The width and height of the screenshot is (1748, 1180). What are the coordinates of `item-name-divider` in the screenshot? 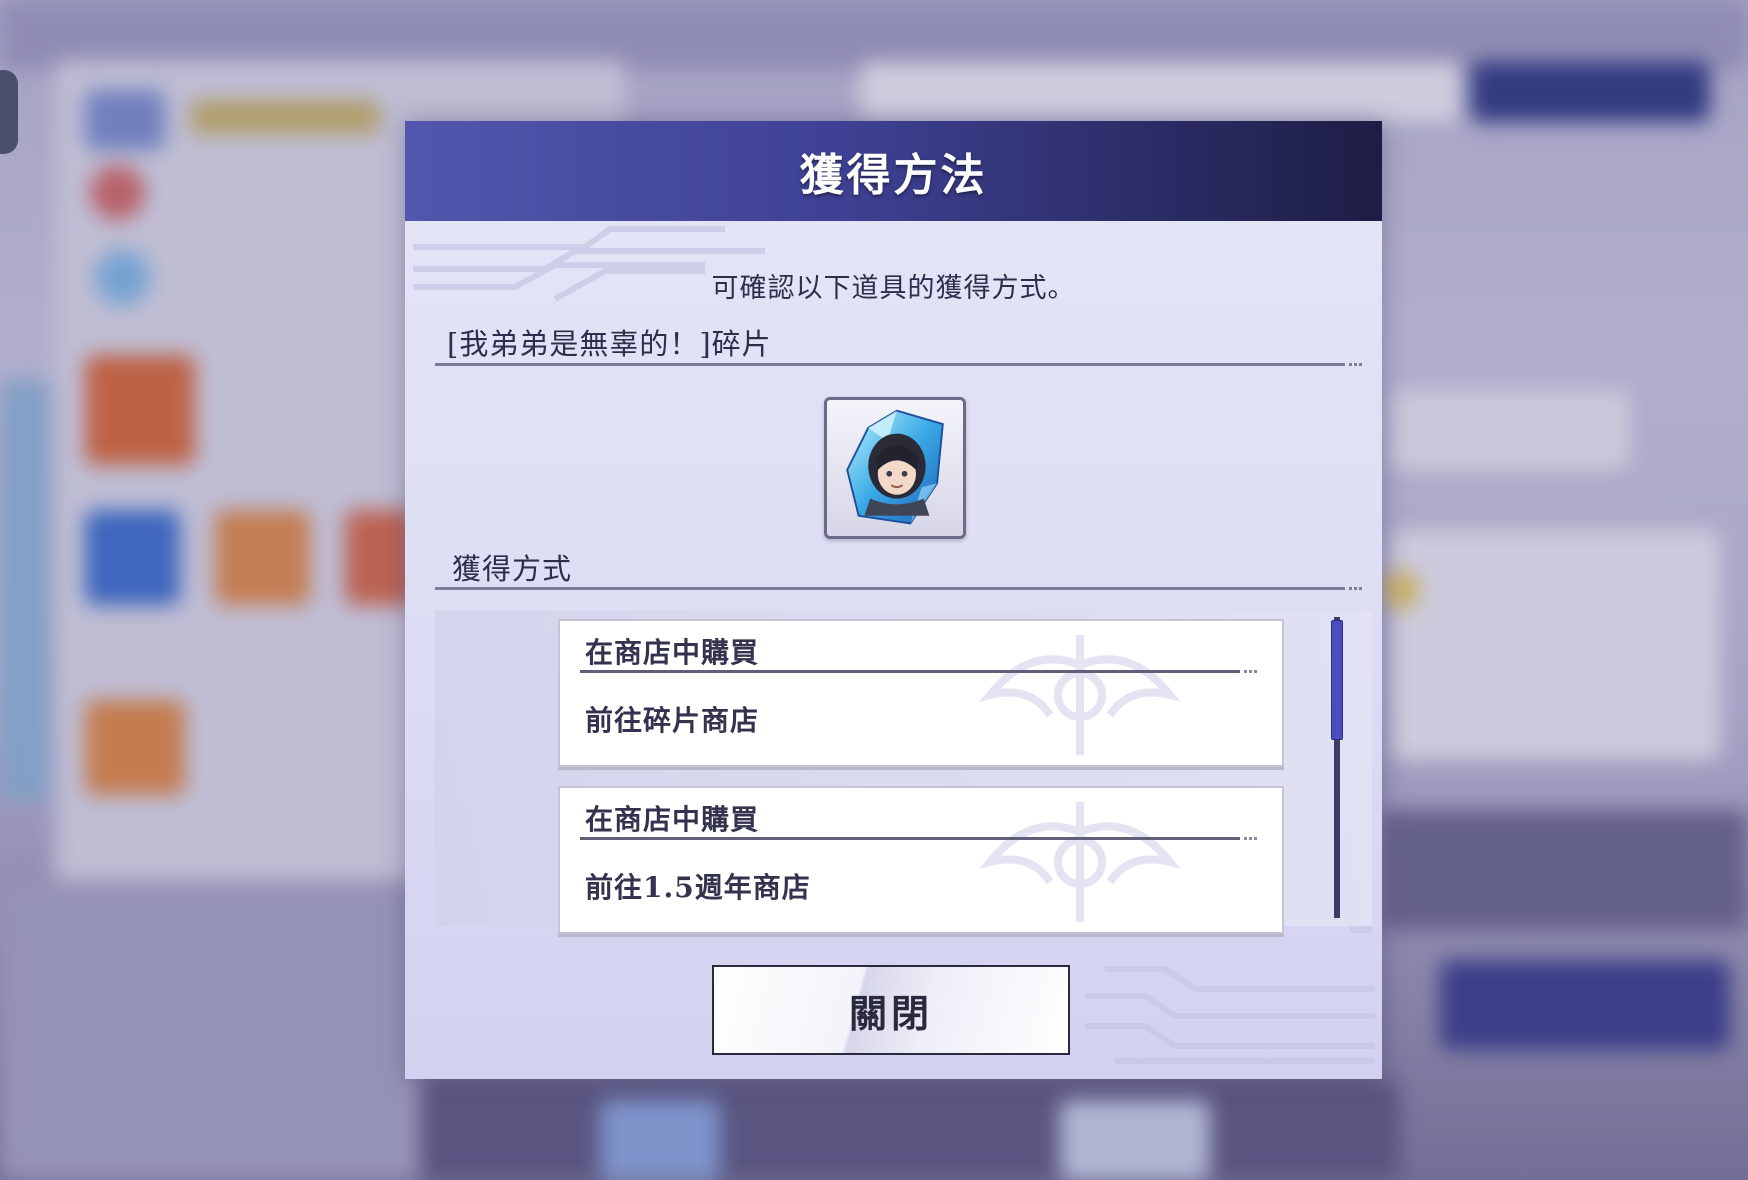 It's located at (899, 364).